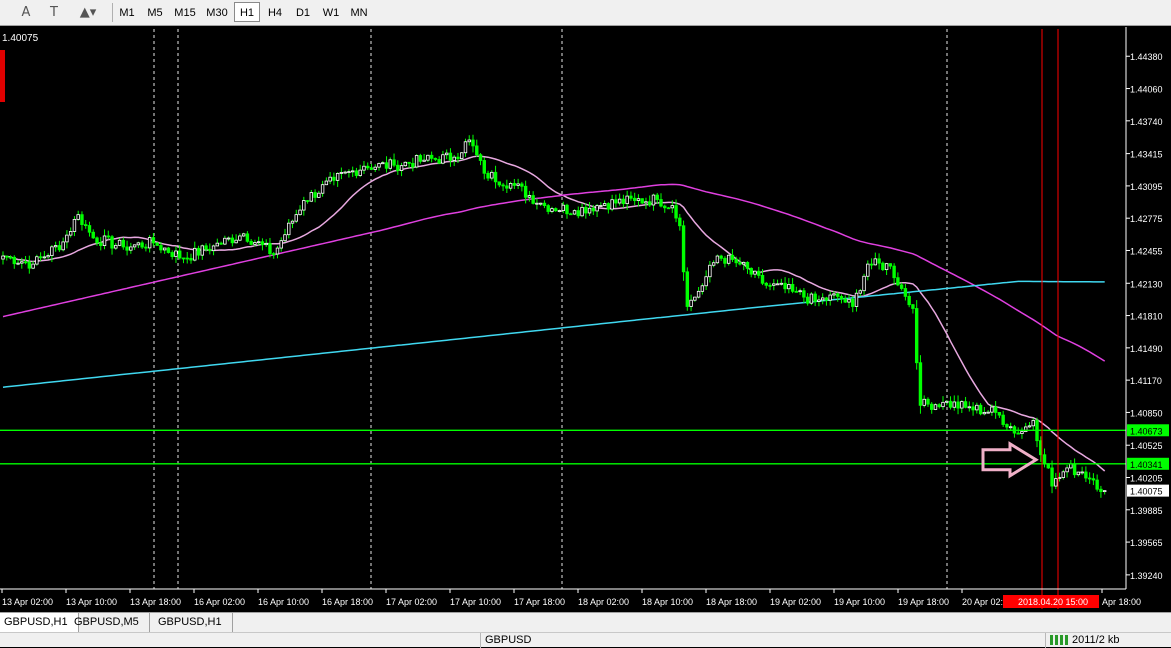 The image size is (1171, 648). I want to click on chart-tab: GBPUSD,M5, so click(110, 622).